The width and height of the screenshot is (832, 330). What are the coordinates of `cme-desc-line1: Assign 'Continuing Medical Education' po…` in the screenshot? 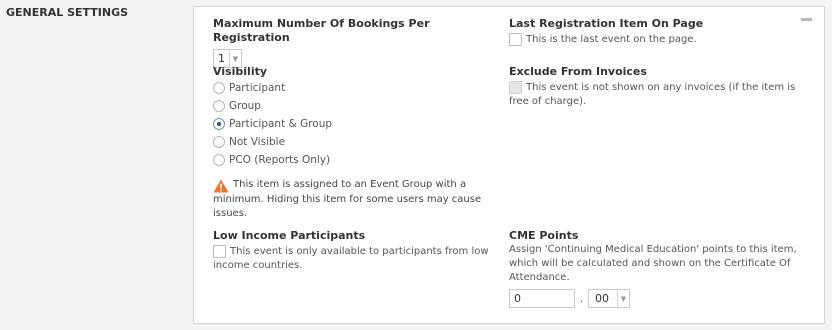 It's located at (653, 249).